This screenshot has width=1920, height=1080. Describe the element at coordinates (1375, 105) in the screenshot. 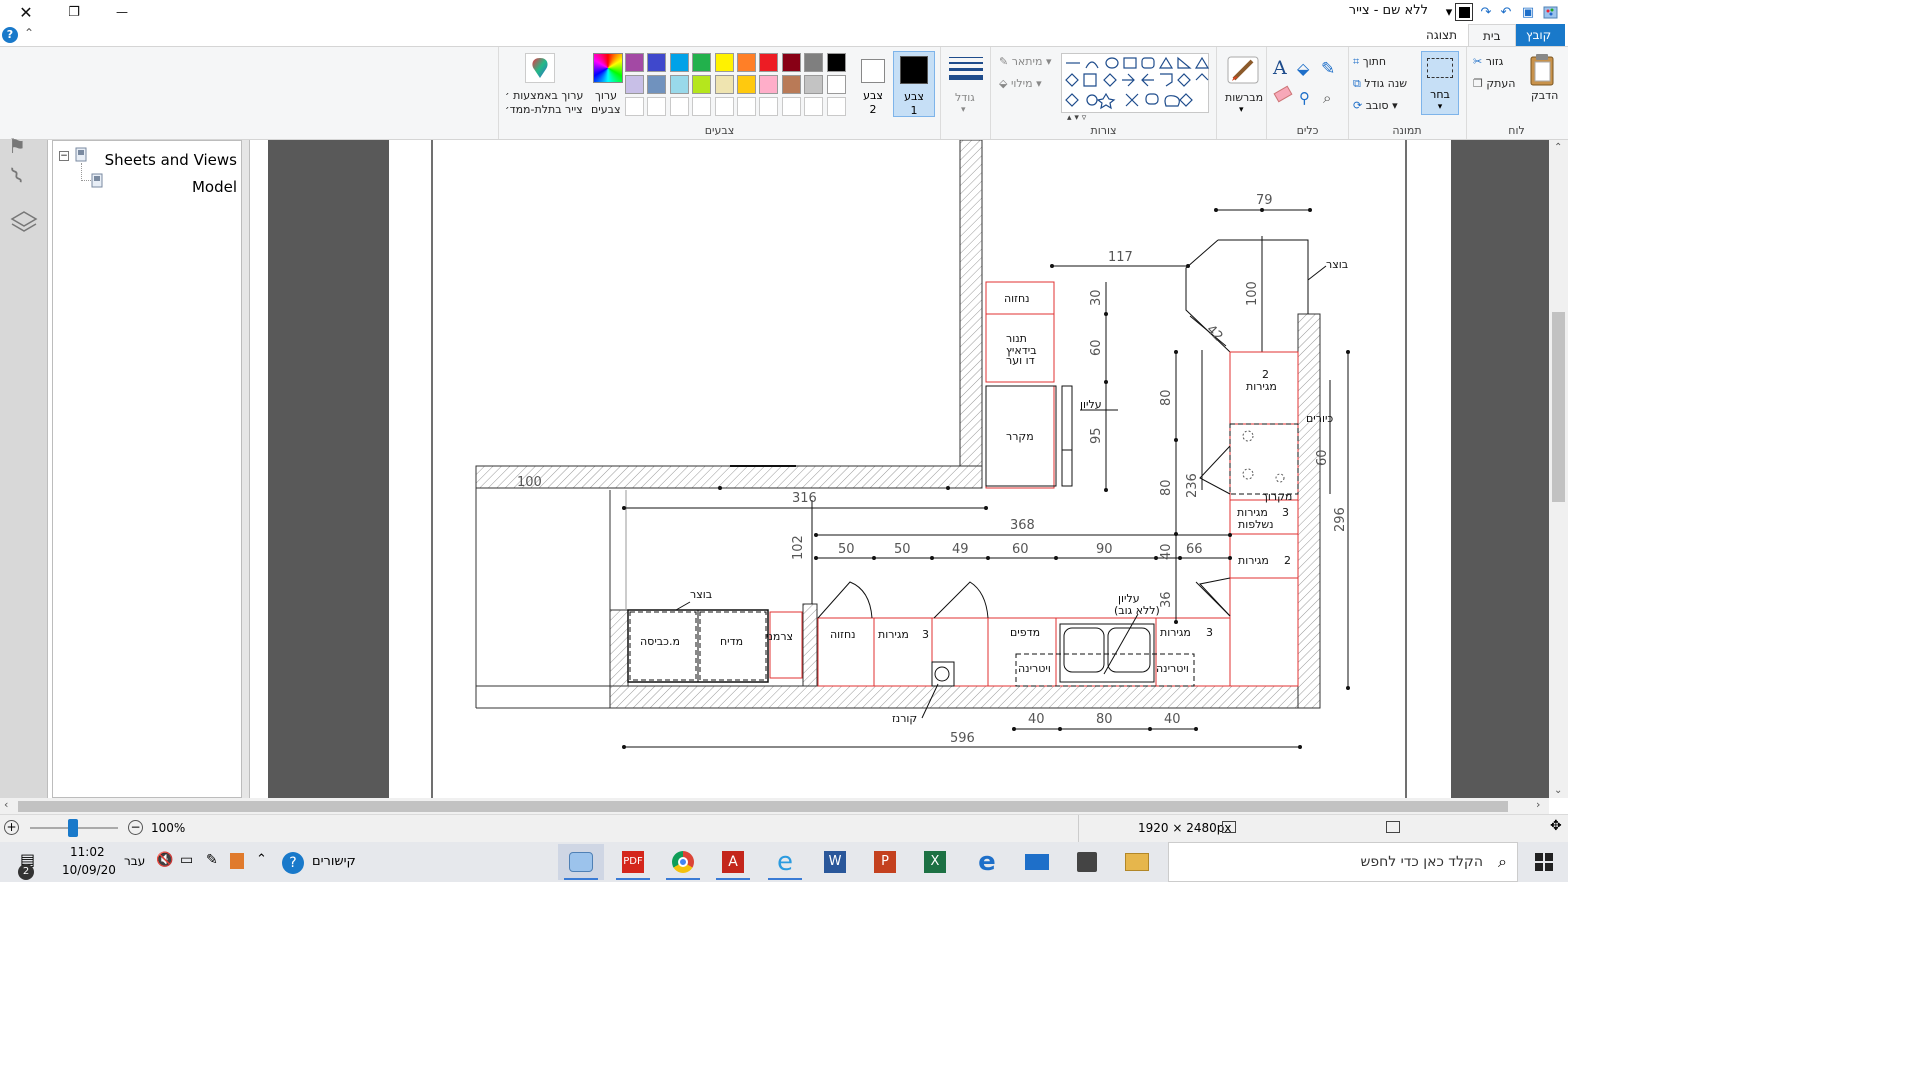

I see `rotate-button: ▾ סובב ⟳` at that location.